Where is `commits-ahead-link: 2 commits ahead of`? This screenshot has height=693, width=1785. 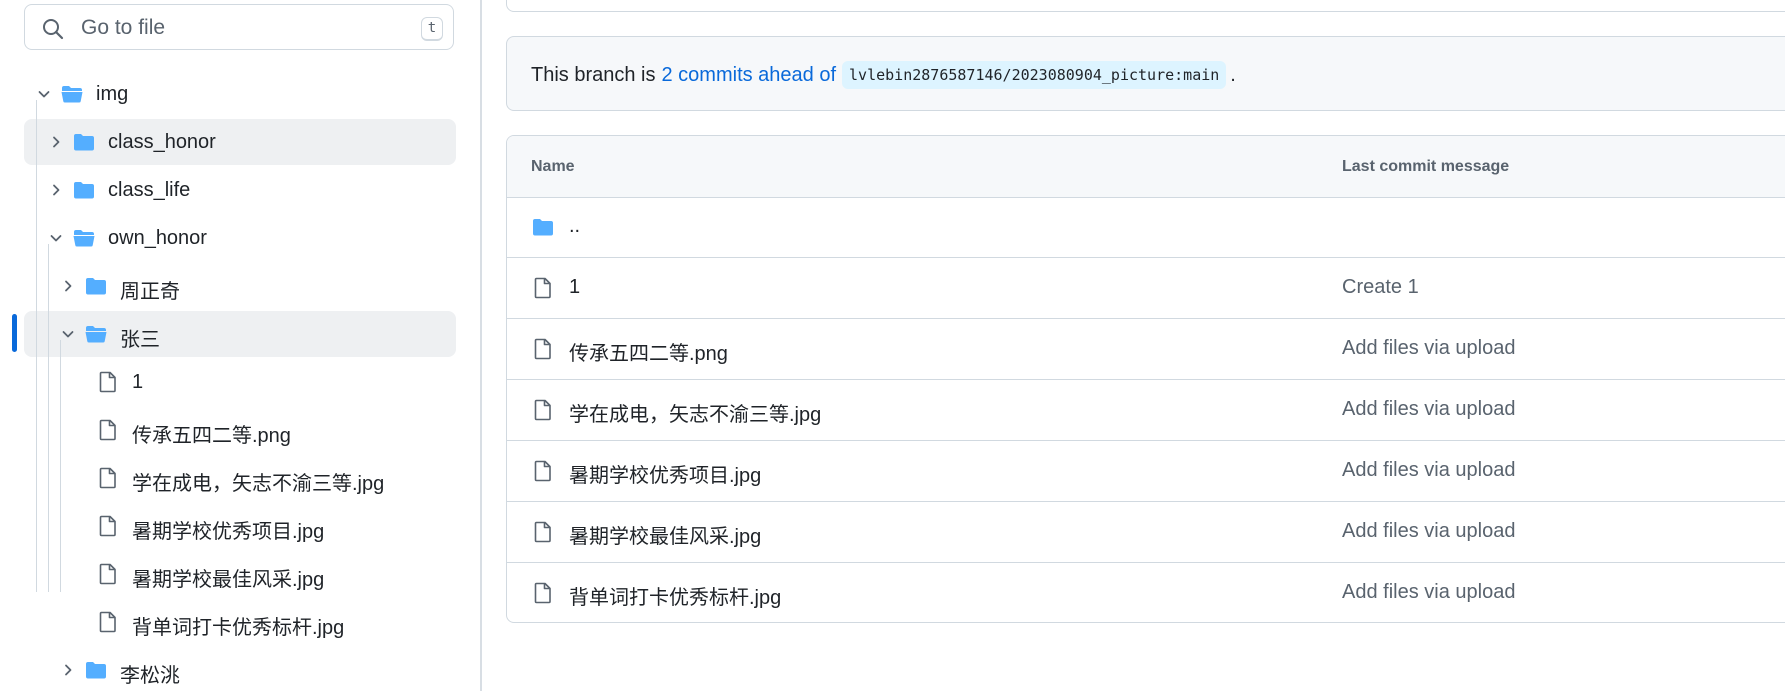
commits-ahead-link: 2 commits ahead of is located at coordinates (749, 75).